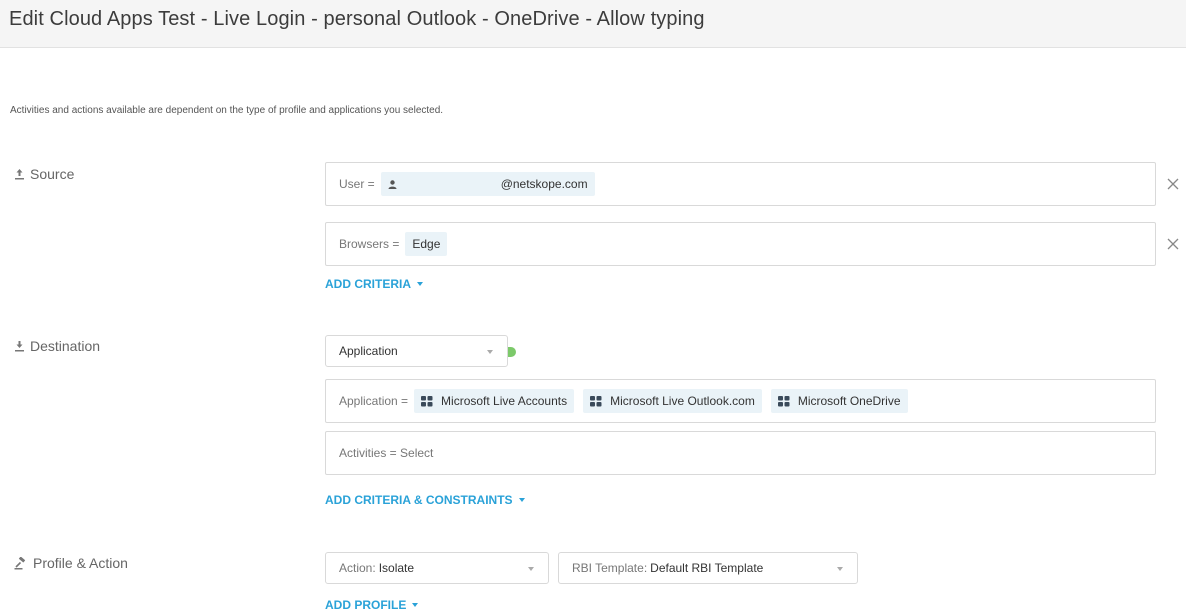 This screenshot has height=616, width=1186. I want to click on browser-criteria-key: Browsers =, so click(369, 244).